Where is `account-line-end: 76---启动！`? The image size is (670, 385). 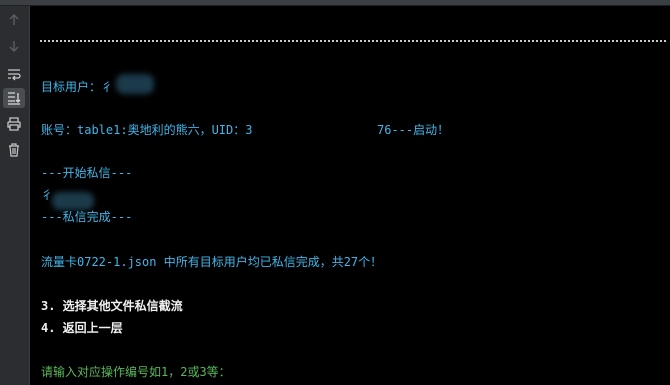
account-line-end: 76---启动！ is located at coordinates (413, 130).